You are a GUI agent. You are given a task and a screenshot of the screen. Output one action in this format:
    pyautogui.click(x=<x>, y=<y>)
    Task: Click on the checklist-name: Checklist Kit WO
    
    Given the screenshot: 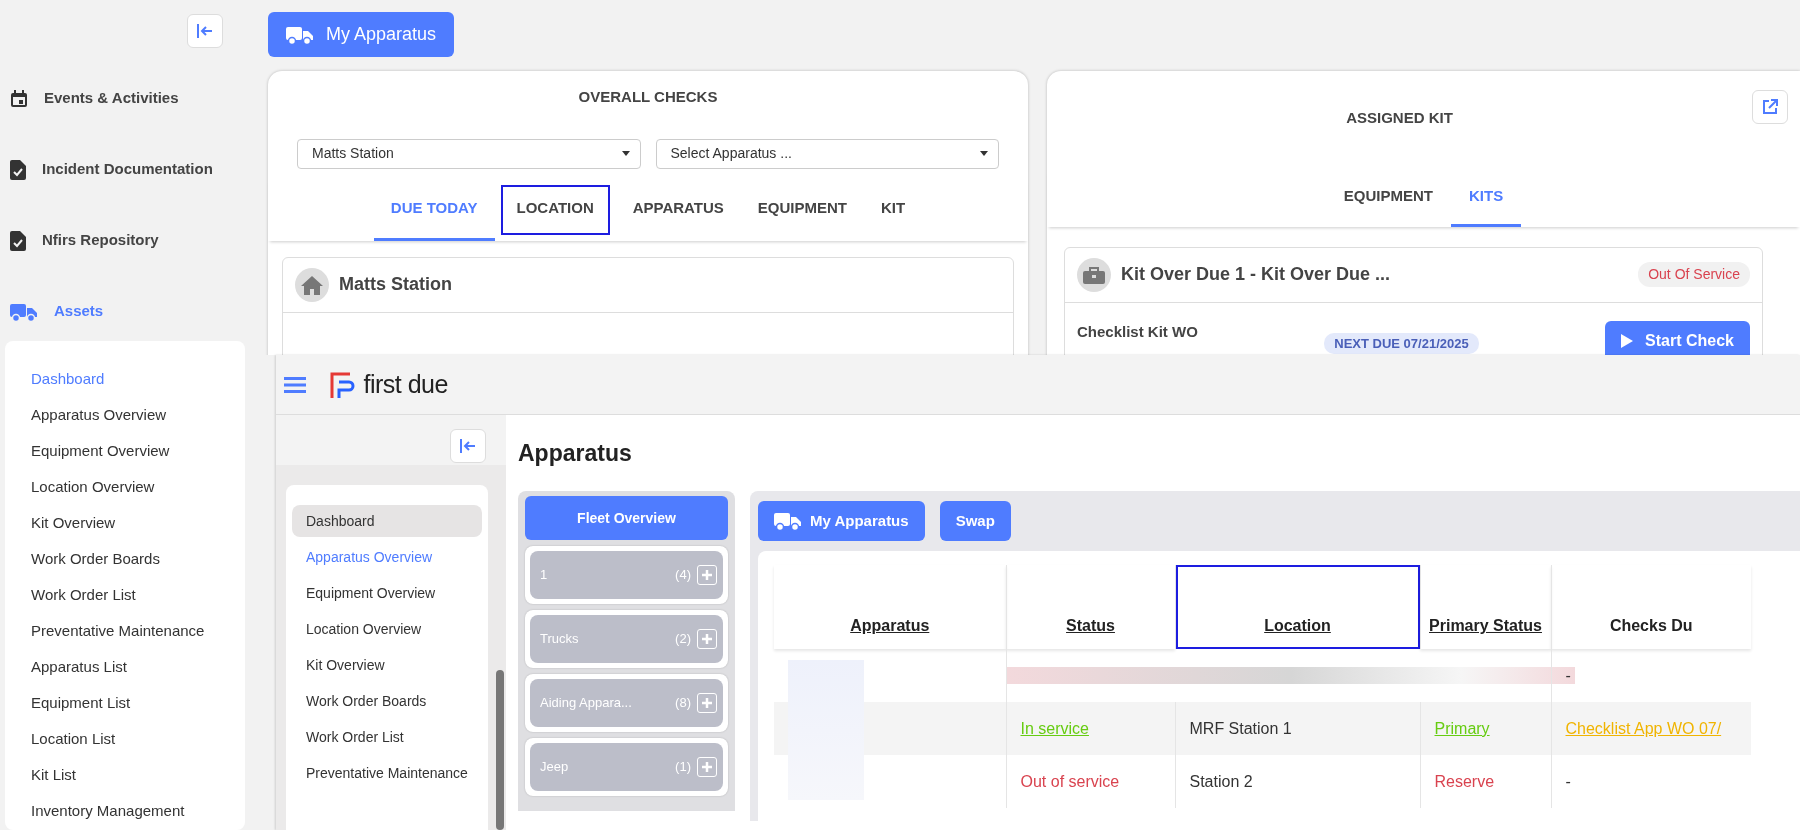 What is the action you would take?
    pyautogui.click(x=1137, y=331)
    